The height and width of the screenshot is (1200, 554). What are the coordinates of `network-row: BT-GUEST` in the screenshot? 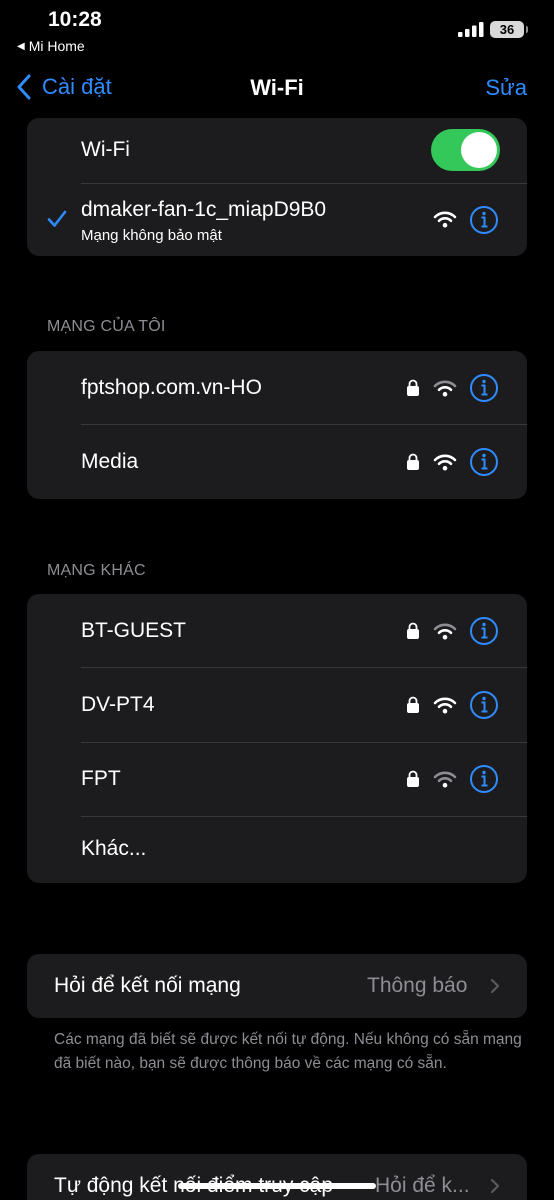 It's located at (277, 630).